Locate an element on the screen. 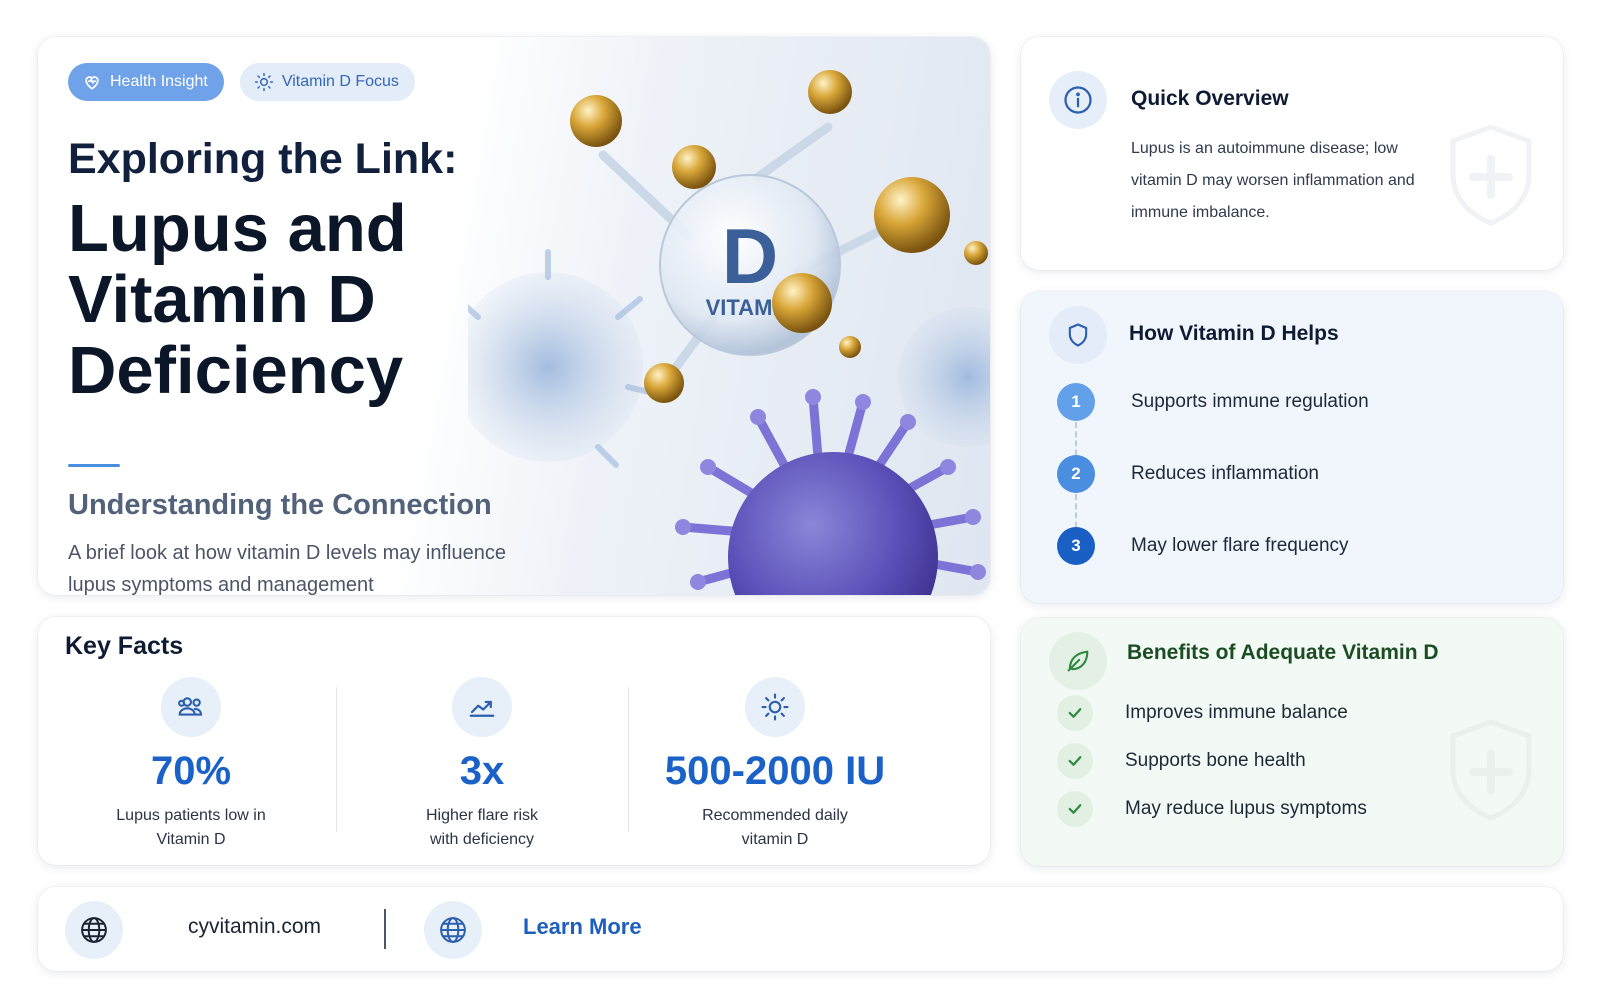  shield-icon-badge is located at coordinates (1078, 335).